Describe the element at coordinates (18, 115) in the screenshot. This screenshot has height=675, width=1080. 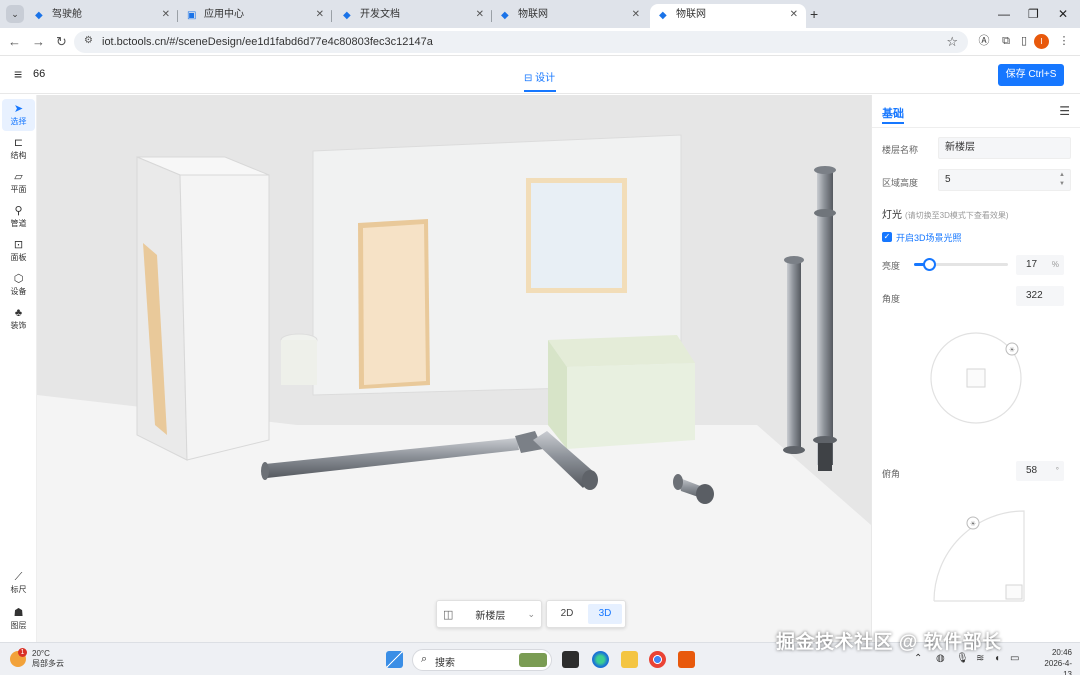
I see `tool-select: ➤ 选择` at that location.